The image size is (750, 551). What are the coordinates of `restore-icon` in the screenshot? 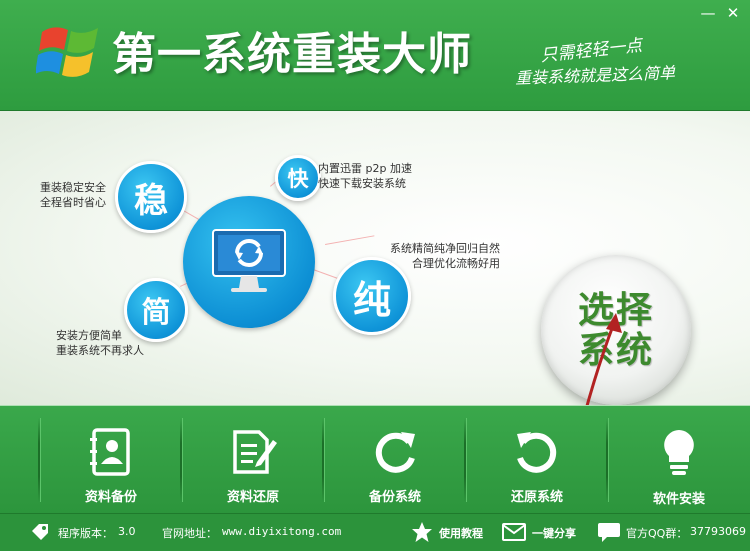 It's located at (537, 452).